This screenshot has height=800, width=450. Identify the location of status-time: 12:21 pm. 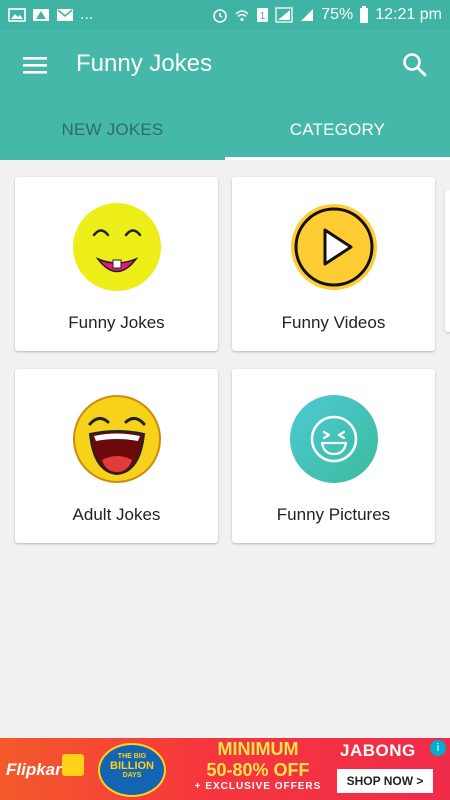
(408, 14).